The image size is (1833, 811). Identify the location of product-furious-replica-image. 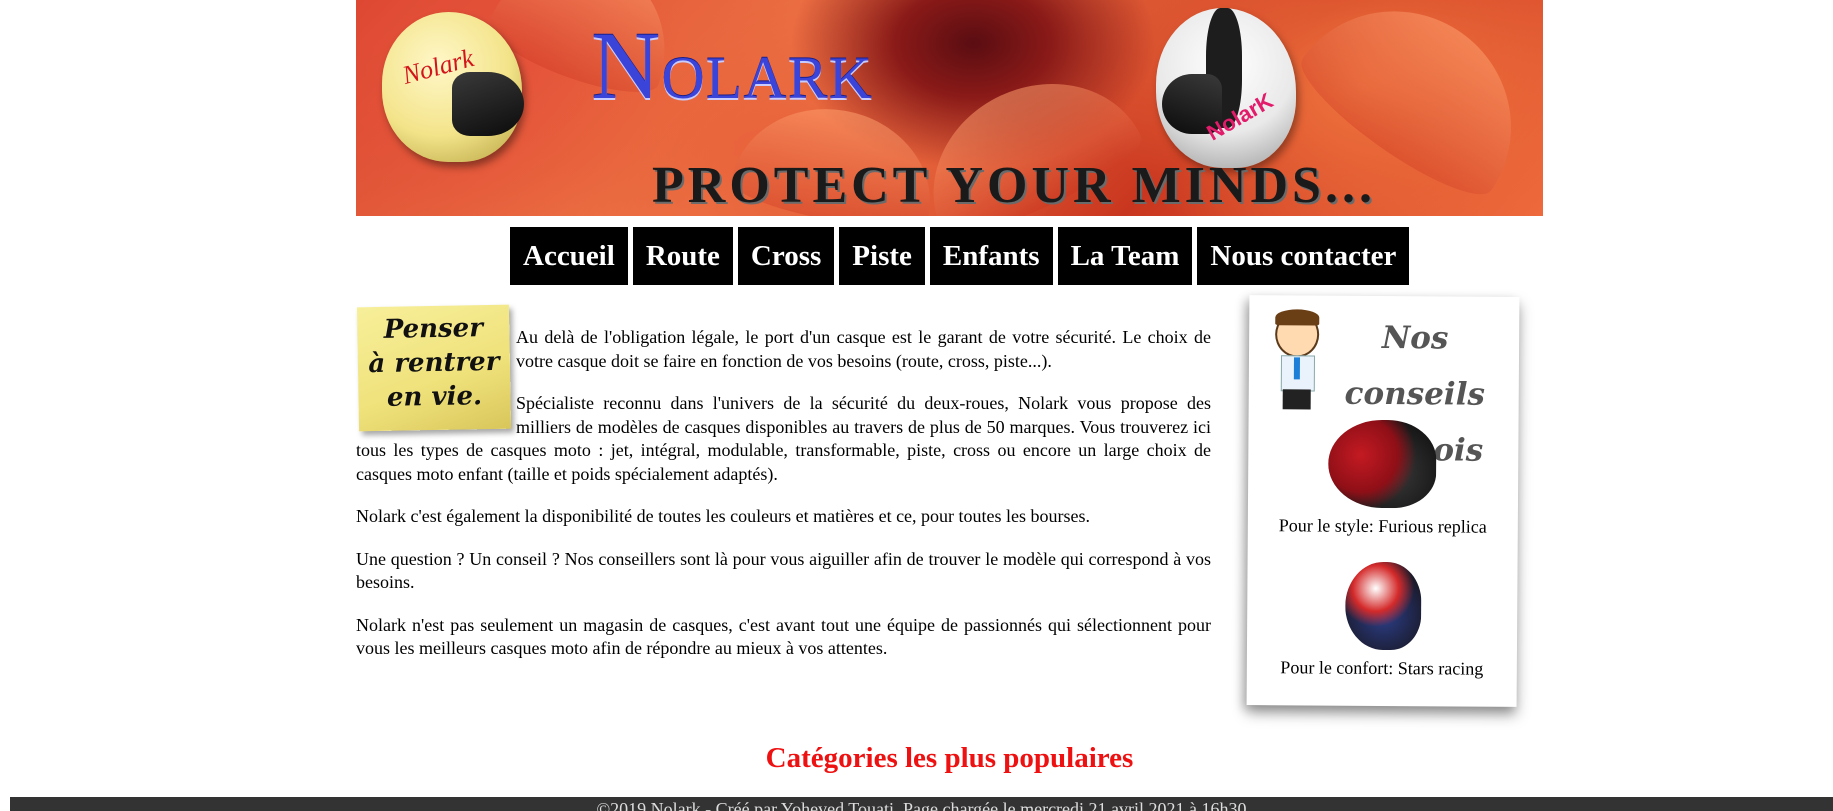
(1382, 464).